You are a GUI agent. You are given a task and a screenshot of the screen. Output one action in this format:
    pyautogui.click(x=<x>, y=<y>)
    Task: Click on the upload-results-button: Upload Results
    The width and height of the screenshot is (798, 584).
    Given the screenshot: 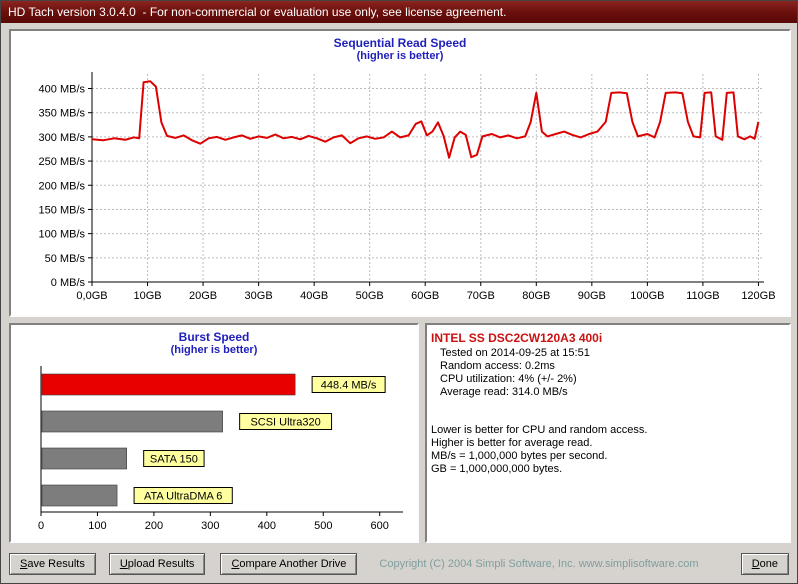 What is the action you would take?
    pyautogui.click(x=157, y=564)
    